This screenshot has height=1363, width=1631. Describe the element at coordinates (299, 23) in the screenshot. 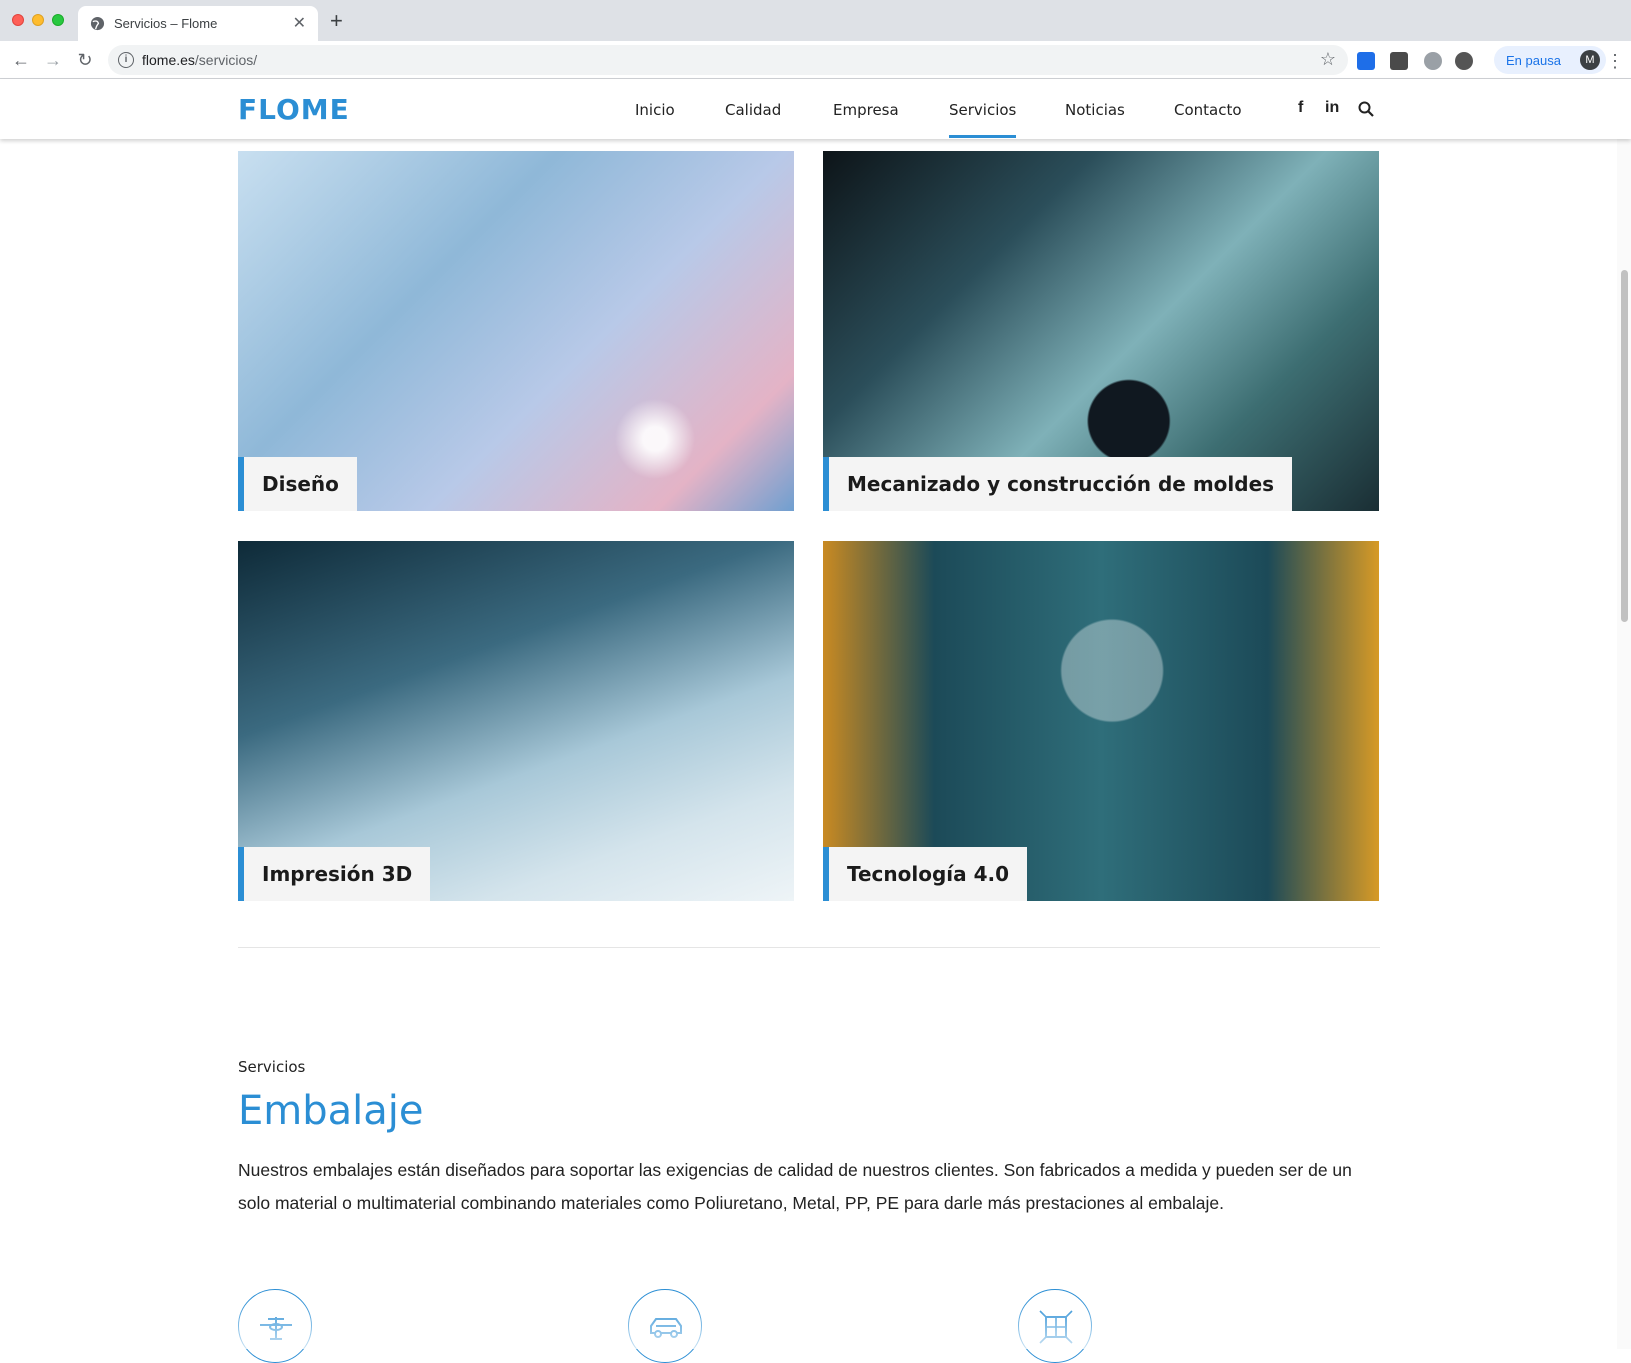

I see `tab-close-icon: ✕` at that location.